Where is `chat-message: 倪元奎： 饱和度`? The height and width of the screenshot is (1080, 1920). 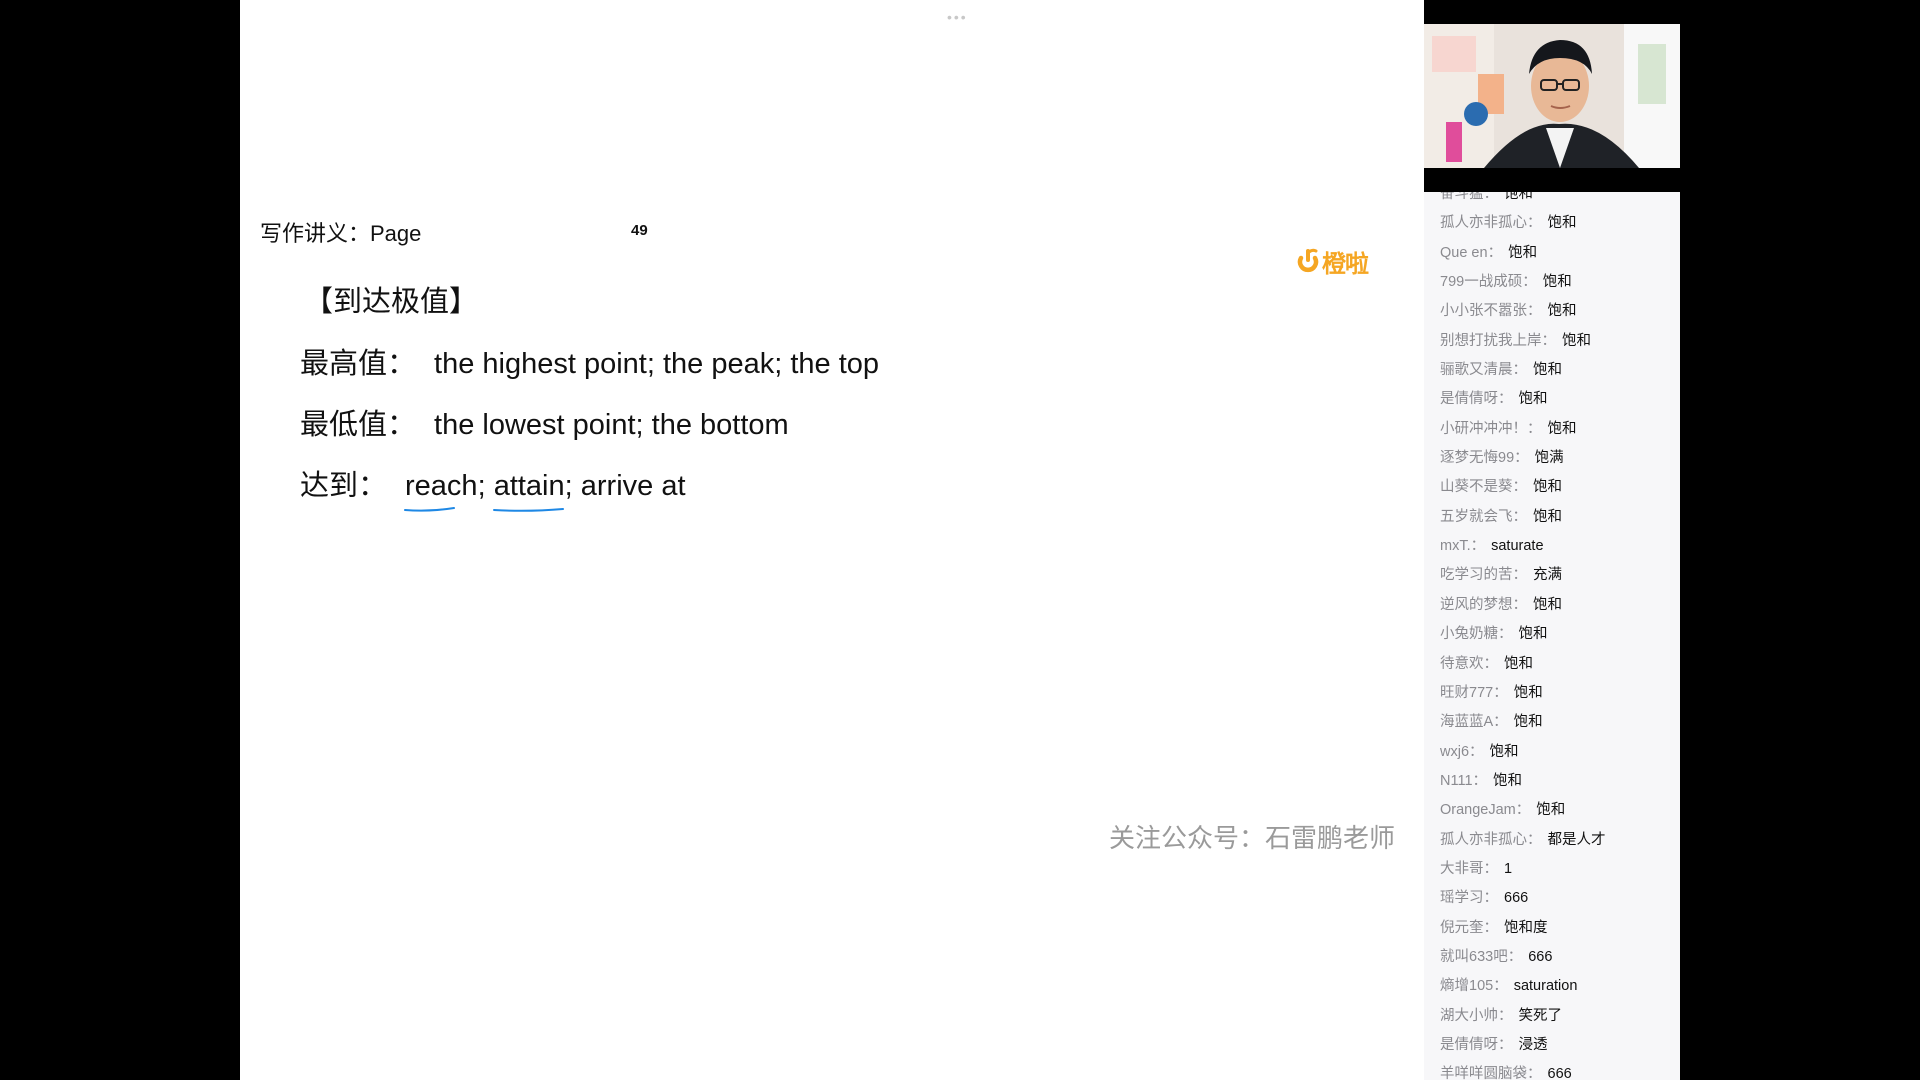
chat-message: 倪元奎： 饱和度 is located at coordinates (1523, 928).